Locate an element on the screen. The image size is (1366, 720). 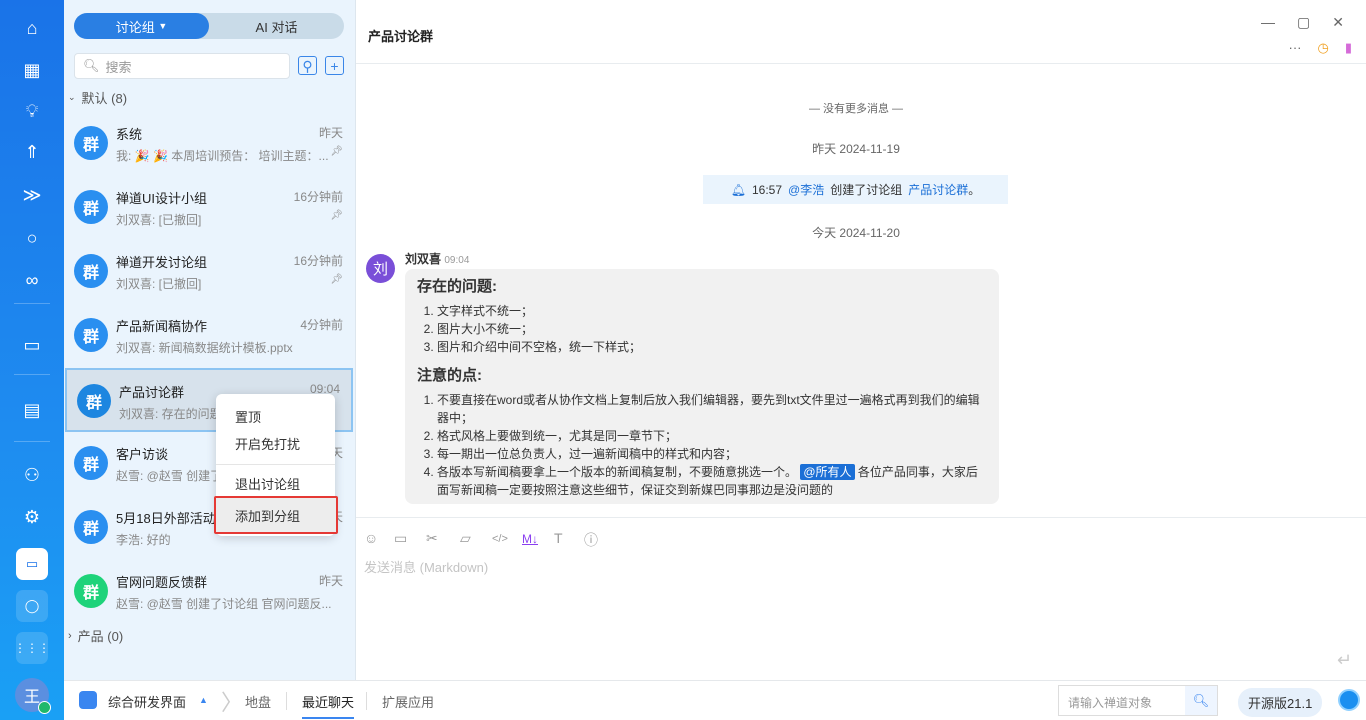
menu-item-add-to-group: 添加到分组 is located at coordinates (276, 515).